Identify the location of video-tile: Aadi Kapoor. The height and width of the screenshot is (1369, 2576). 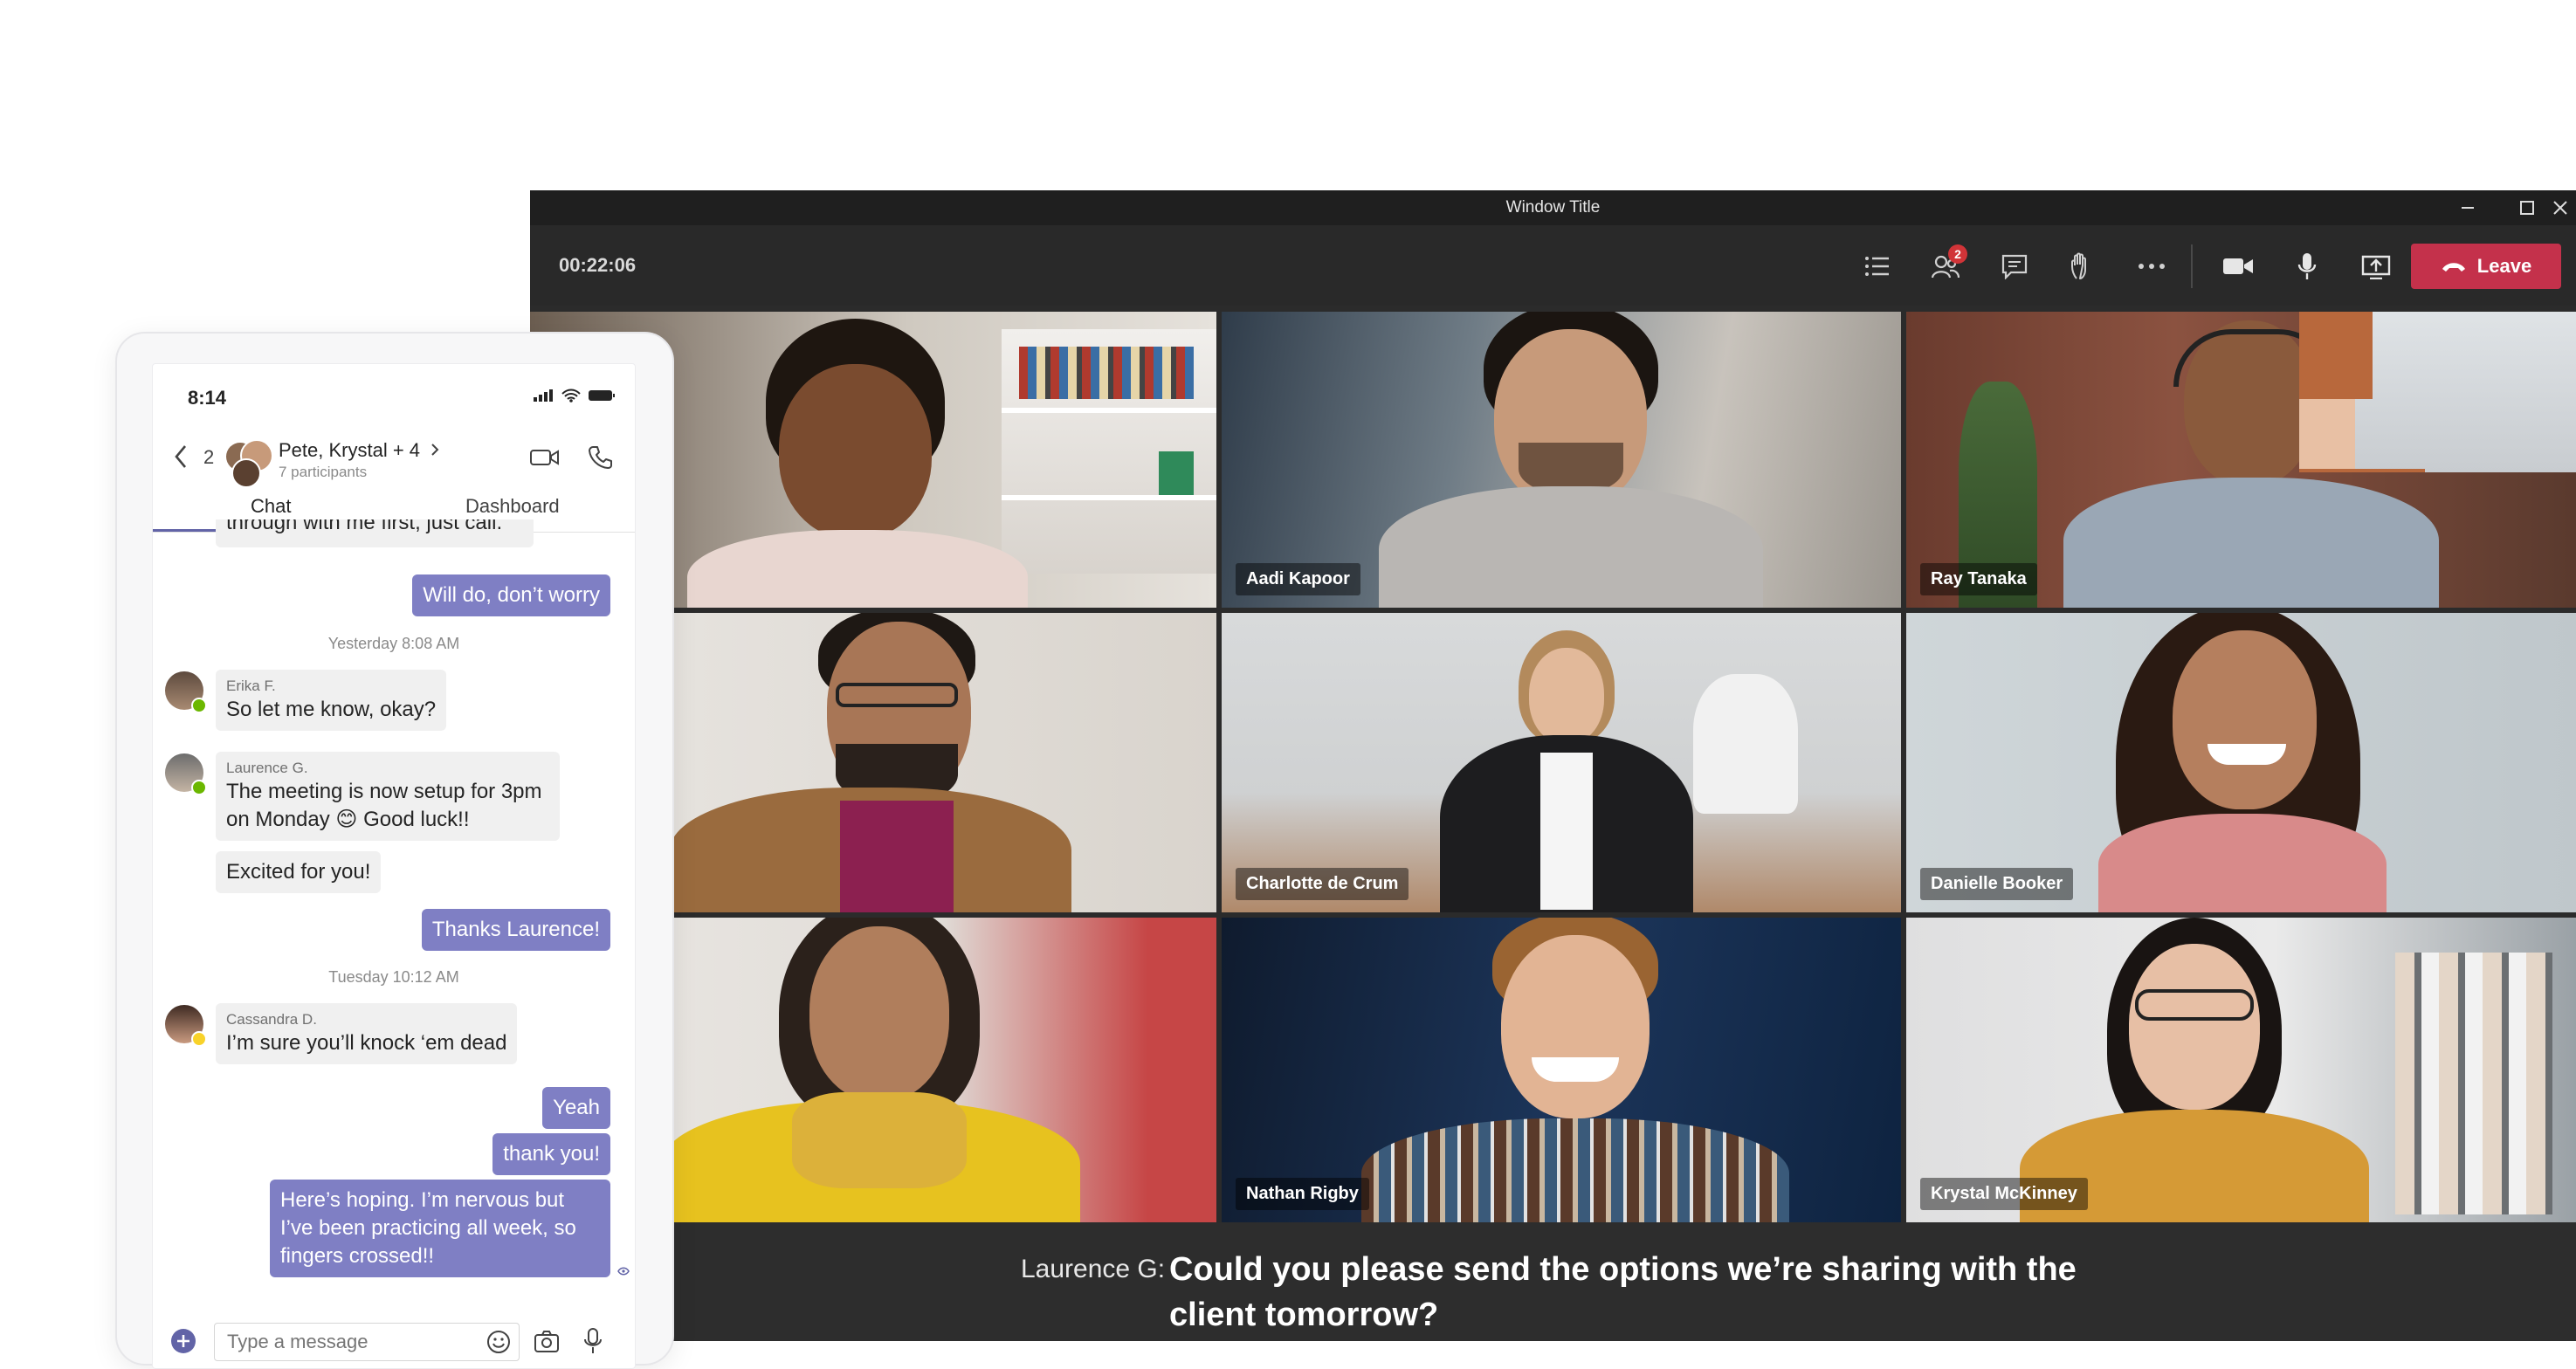
(1561, 460).